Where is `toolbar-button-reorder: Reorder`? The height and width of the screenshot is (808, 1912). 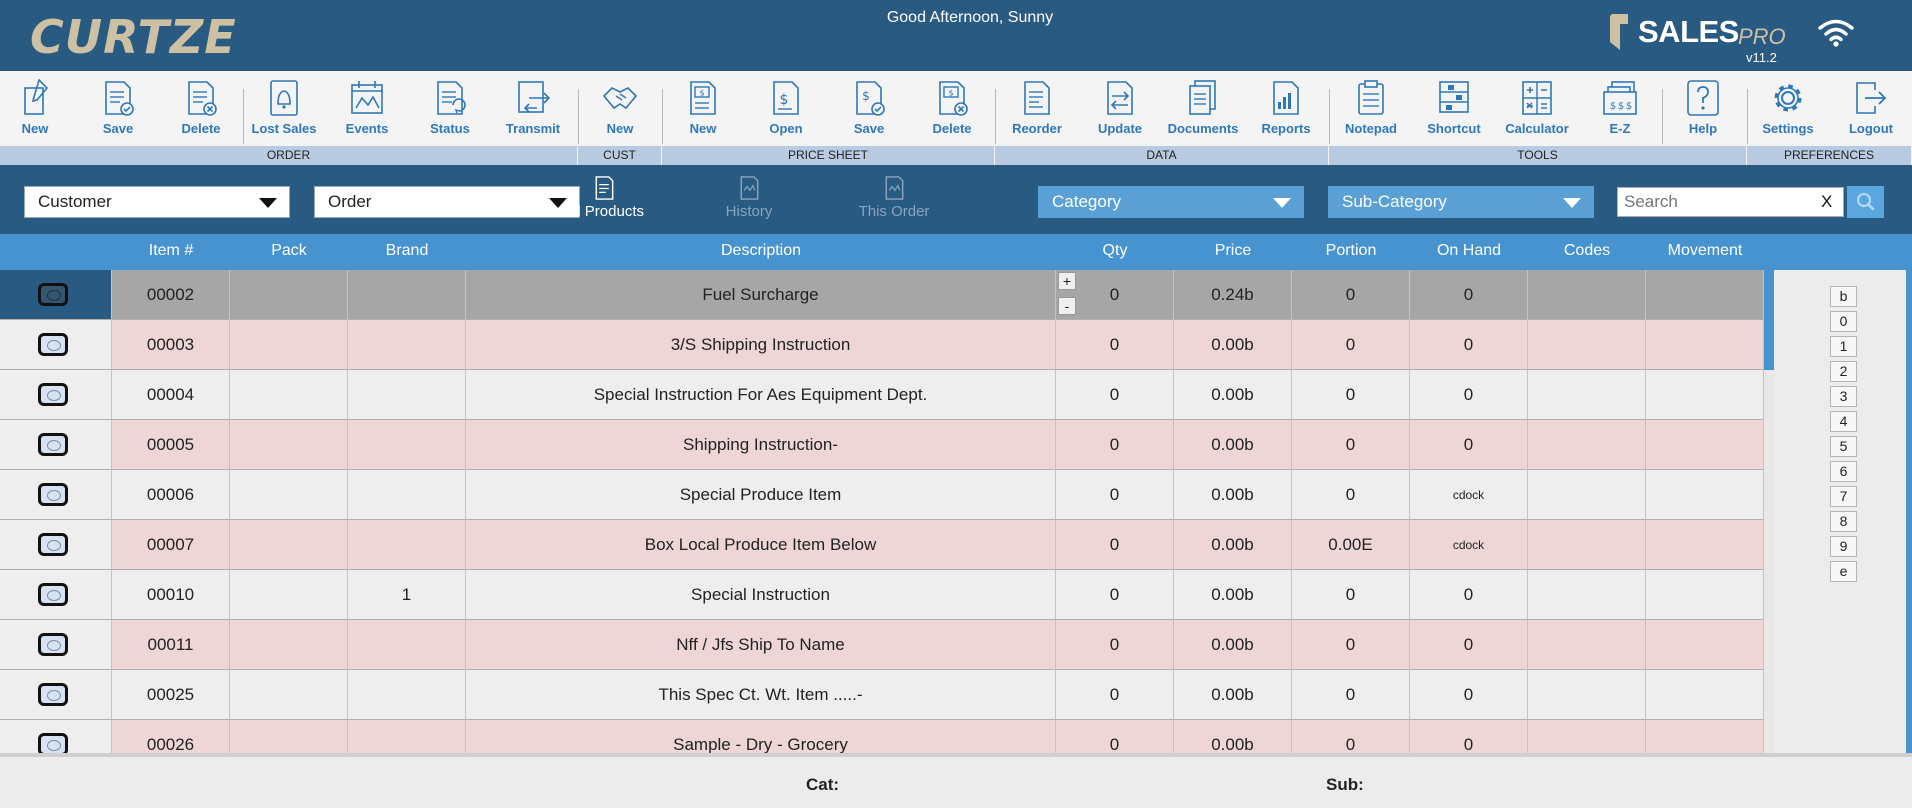
toolbar-button-reorder: Reorder is located at coordinates (1037, 108).